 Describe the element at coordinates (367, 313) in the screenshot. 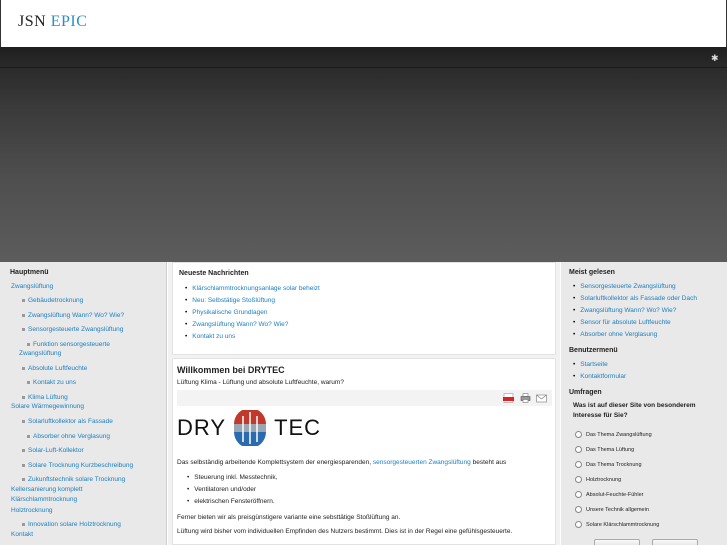

I see `list-item: Physikalische Grundlagen` at that location.